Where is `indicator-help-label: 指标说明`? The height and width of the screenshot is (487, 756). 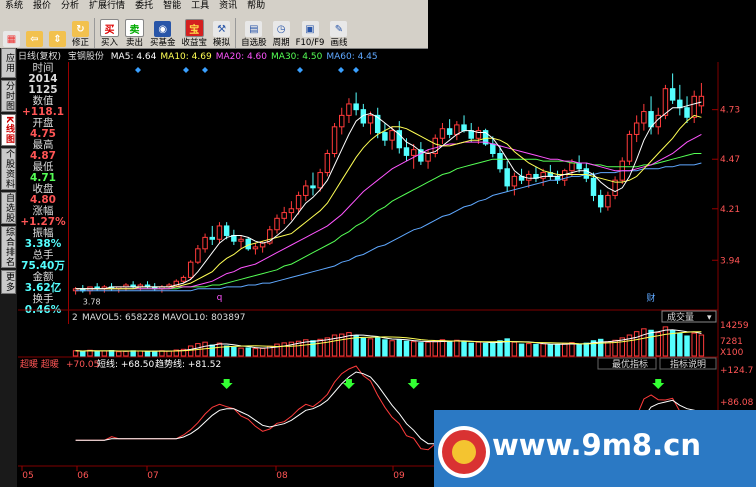
indicator-help-label: 指标说明 is located at coordinates (688, 364).